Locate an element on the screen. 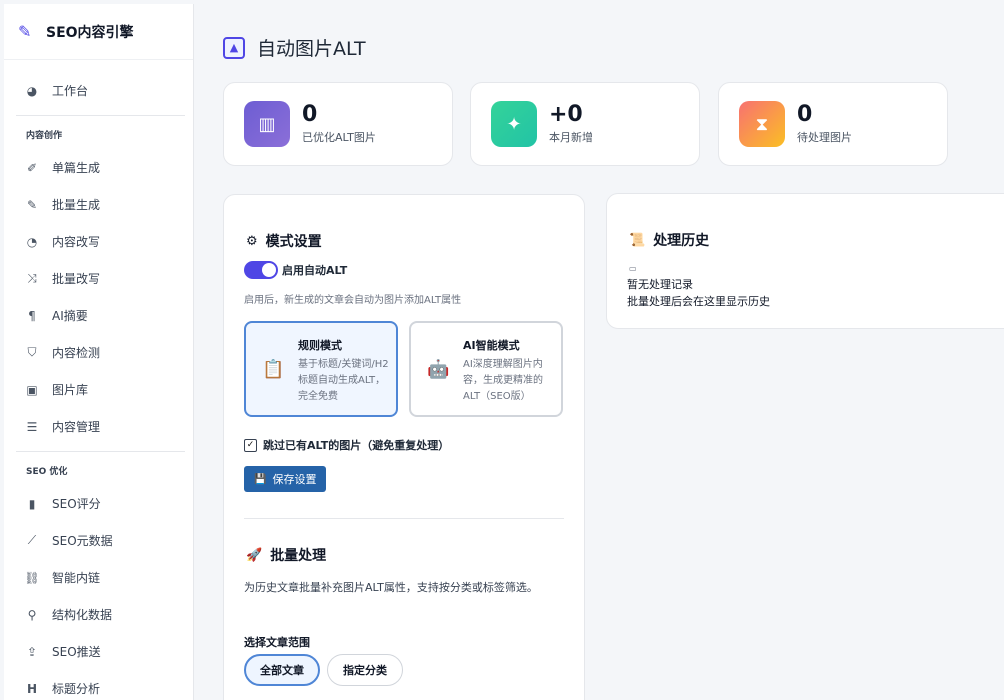 This screenshot has width=1004, height=700. section-title-text: 处理历史 is located at coordinates (681, 241).